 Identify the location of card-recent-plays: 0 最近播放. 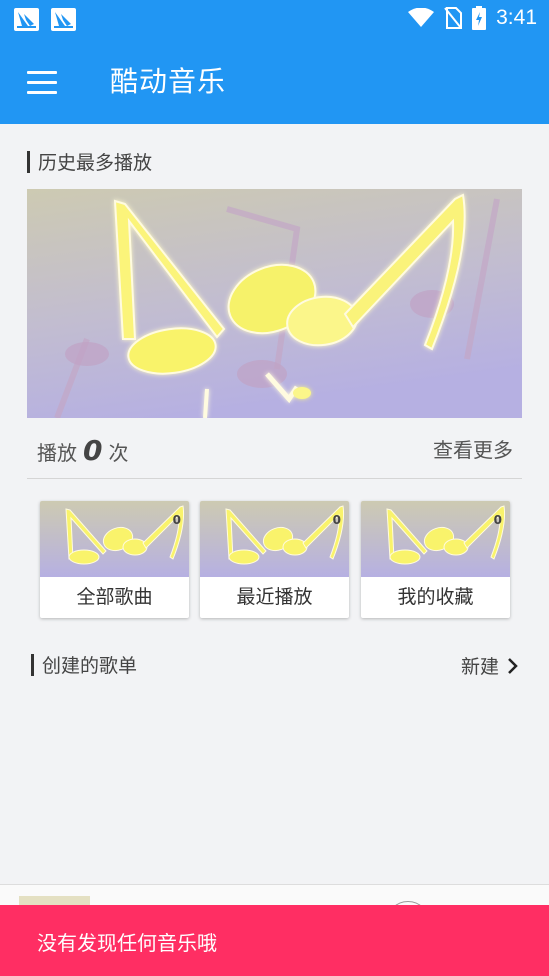
(274, 559).